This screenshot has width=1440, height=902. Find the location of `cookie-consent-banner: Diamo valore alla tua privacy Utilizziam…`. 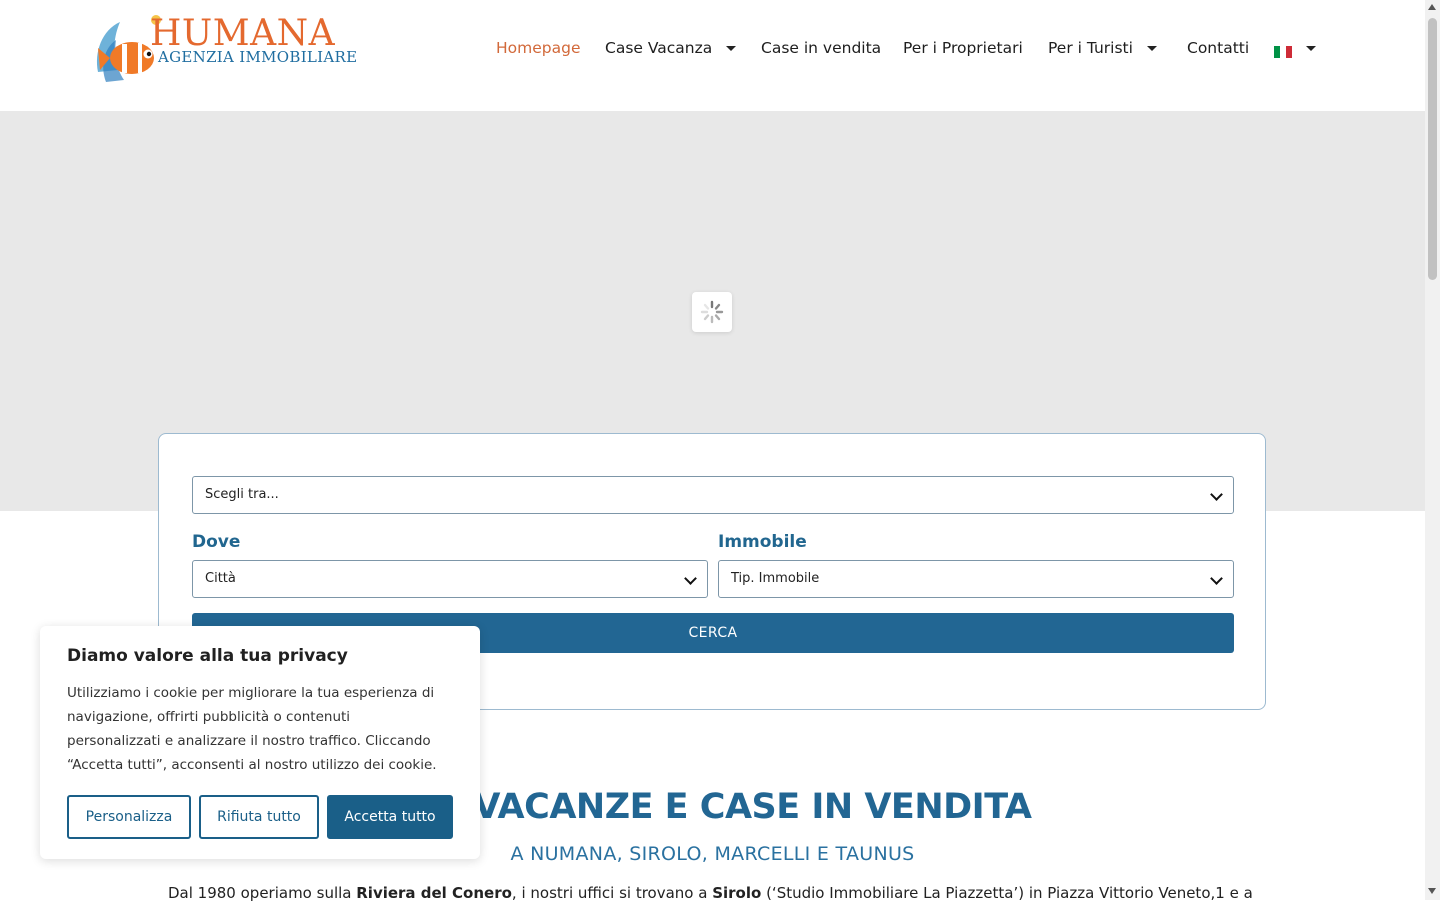

cookie-consent-banner: Diamo valore alla tua privacy Utilizziam… is located at coordinates (260, 742).